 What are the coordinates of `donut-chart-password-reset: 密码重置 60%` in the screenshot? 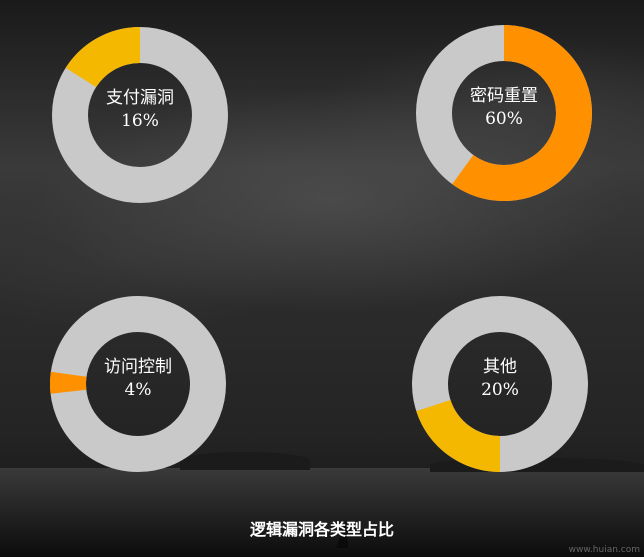 It's located at (504, 113).